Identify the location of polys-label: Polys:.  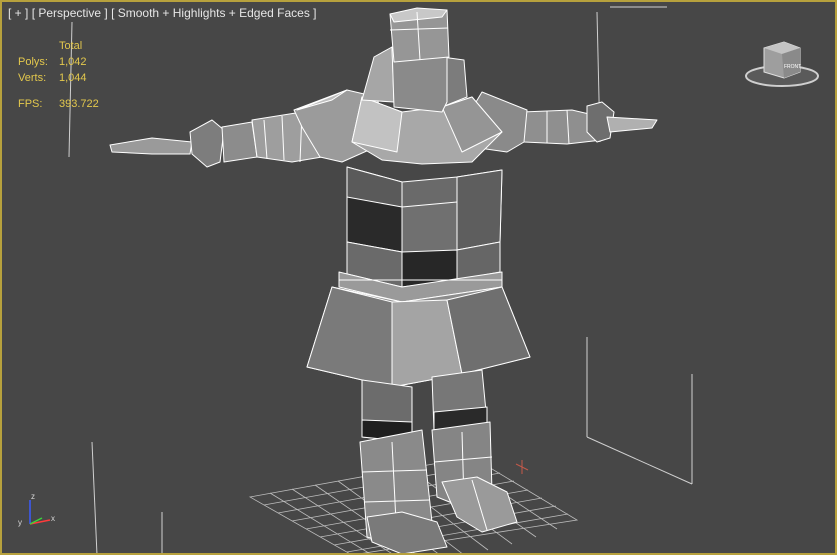
(33, 62).